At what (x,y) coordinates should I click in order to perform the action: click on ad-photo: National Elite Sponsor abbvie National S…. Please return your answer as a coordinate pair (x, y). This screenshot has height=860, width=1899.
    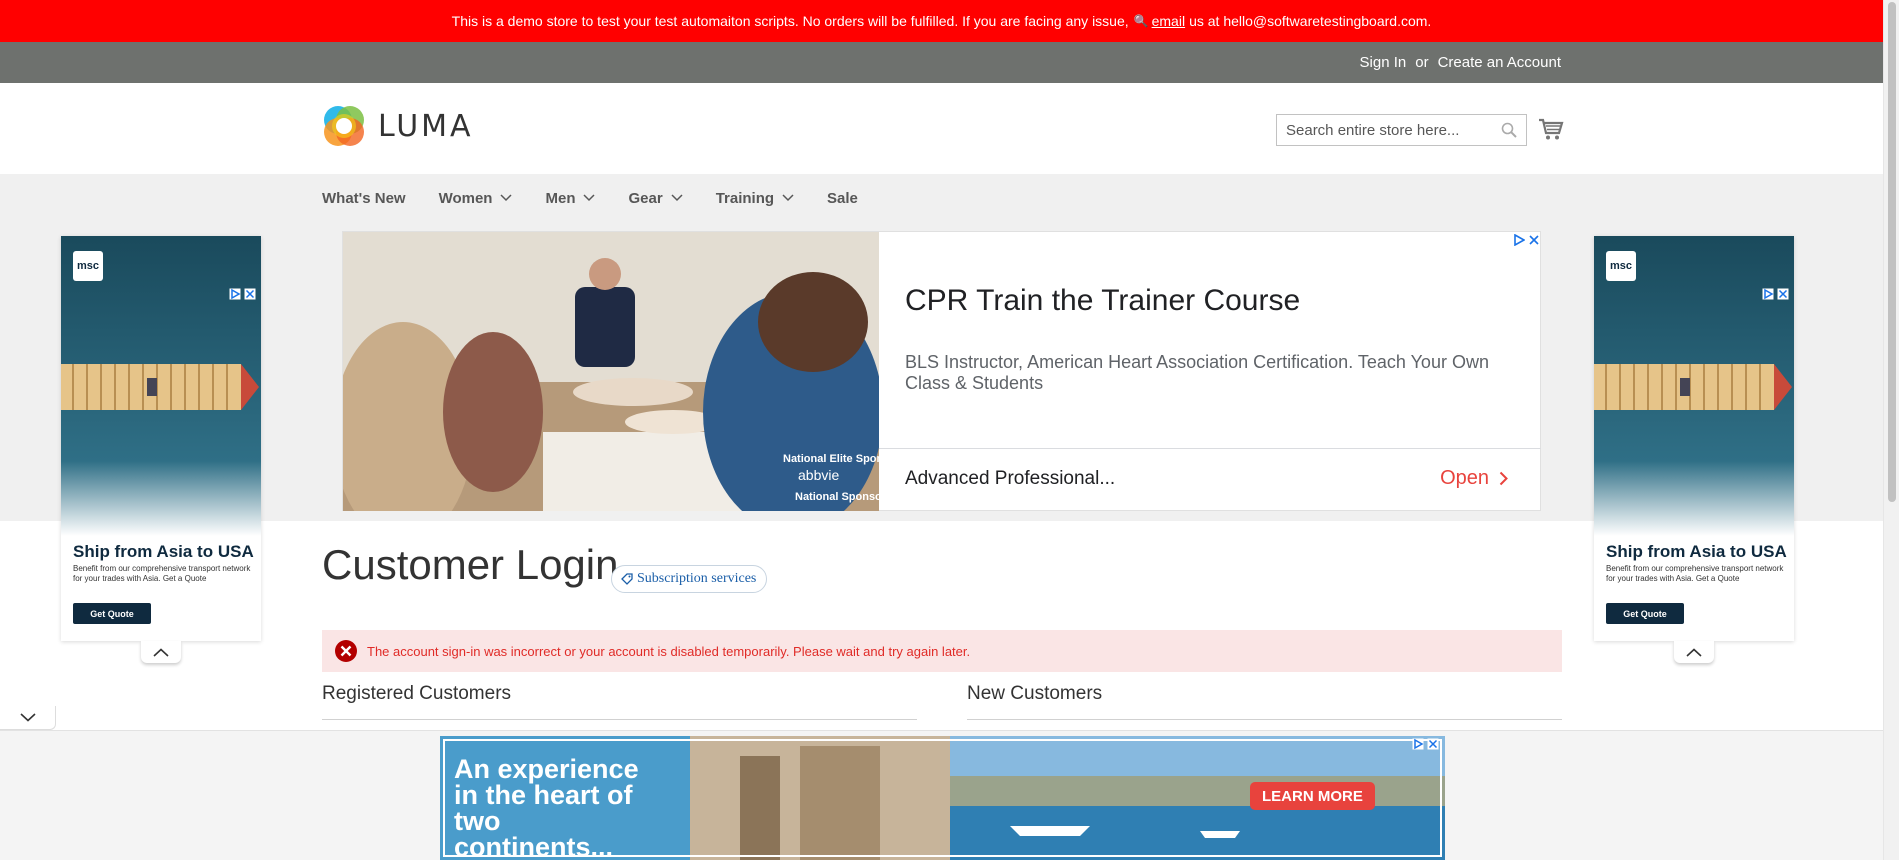
    Looking at the image, I should click on (611, 371).